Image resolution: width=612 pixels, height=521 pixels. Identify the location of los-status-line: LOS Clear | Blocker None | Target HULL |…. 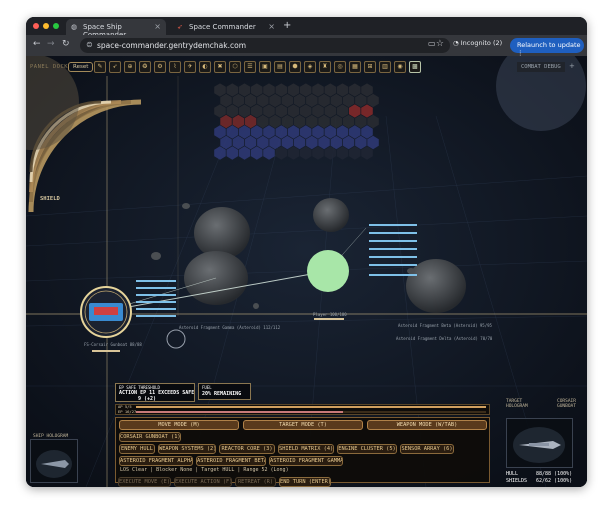
(204, 470).